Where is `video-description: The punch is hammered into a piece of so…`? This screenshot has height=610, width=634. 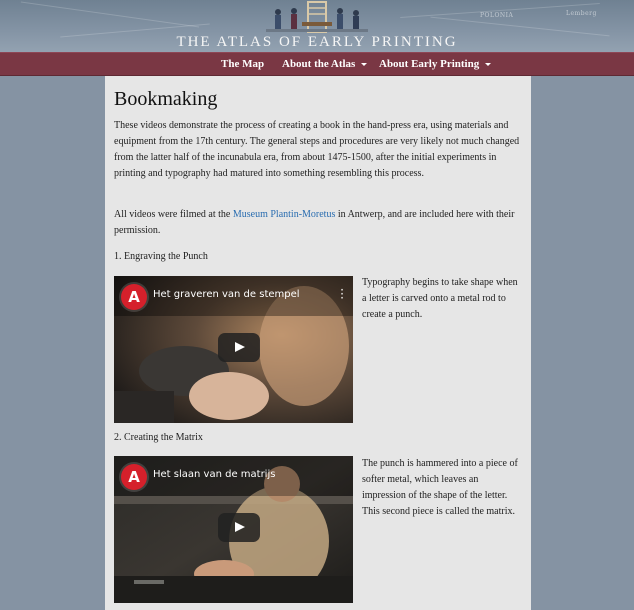 video-description: The punch is hammered into a piece of so… is located at coordinates (440, 487).